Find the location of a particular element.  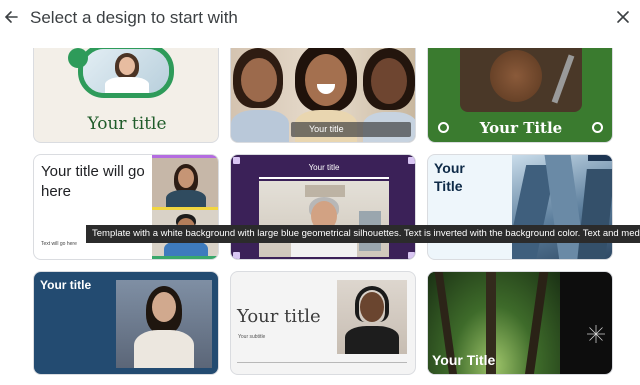

green-frame is located at coordinates (126, 73).